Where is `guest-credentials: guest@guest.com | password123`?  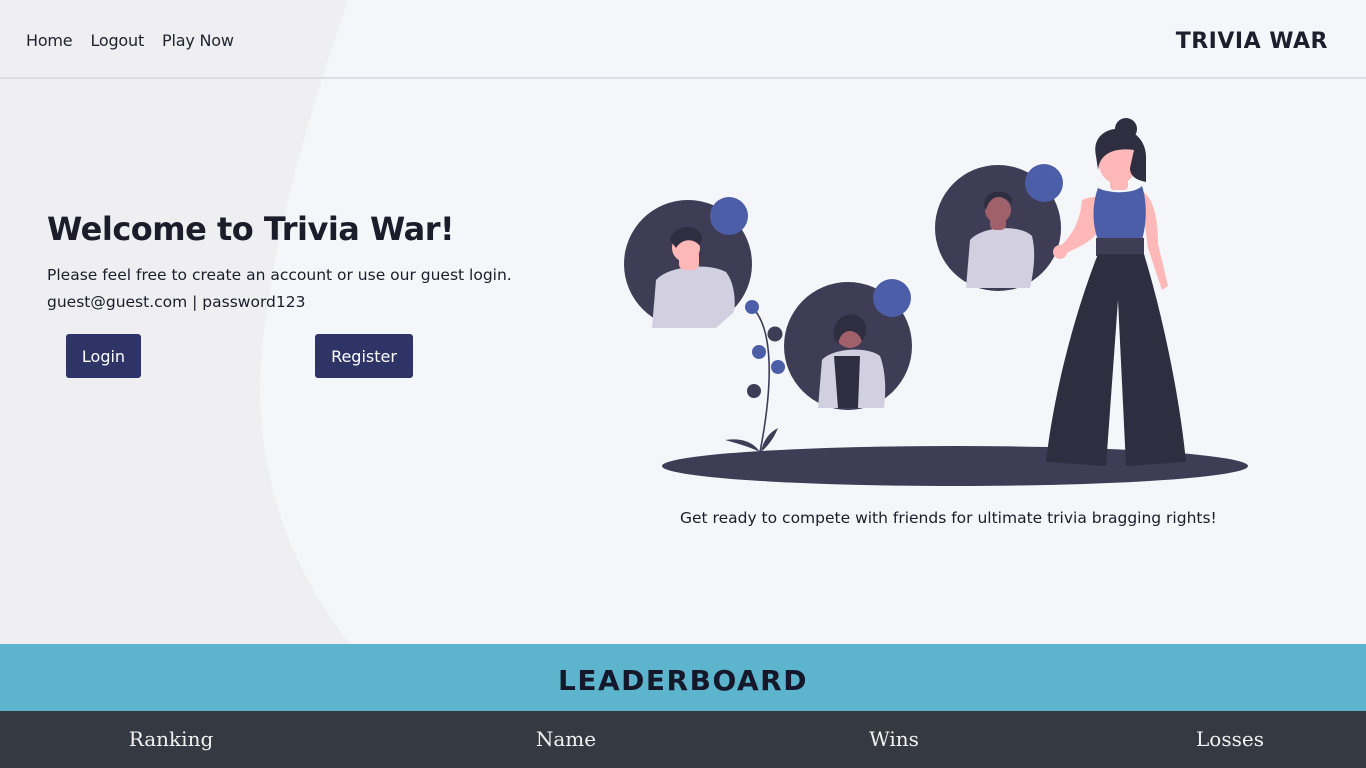
guest-credentials: guest@guest.com | password123 is located at coordinates (176, 302).